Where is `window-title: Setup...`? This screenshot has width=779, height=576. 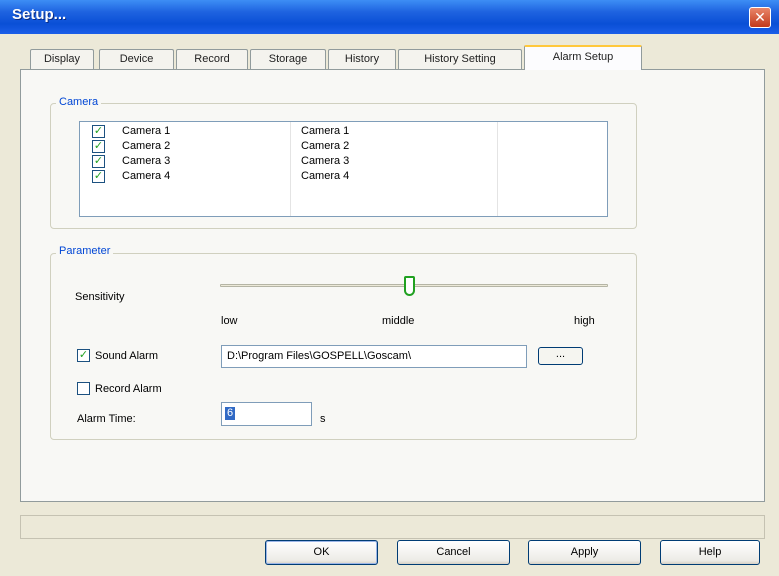
window-title: Setup... is located at coordinates (39, 14).